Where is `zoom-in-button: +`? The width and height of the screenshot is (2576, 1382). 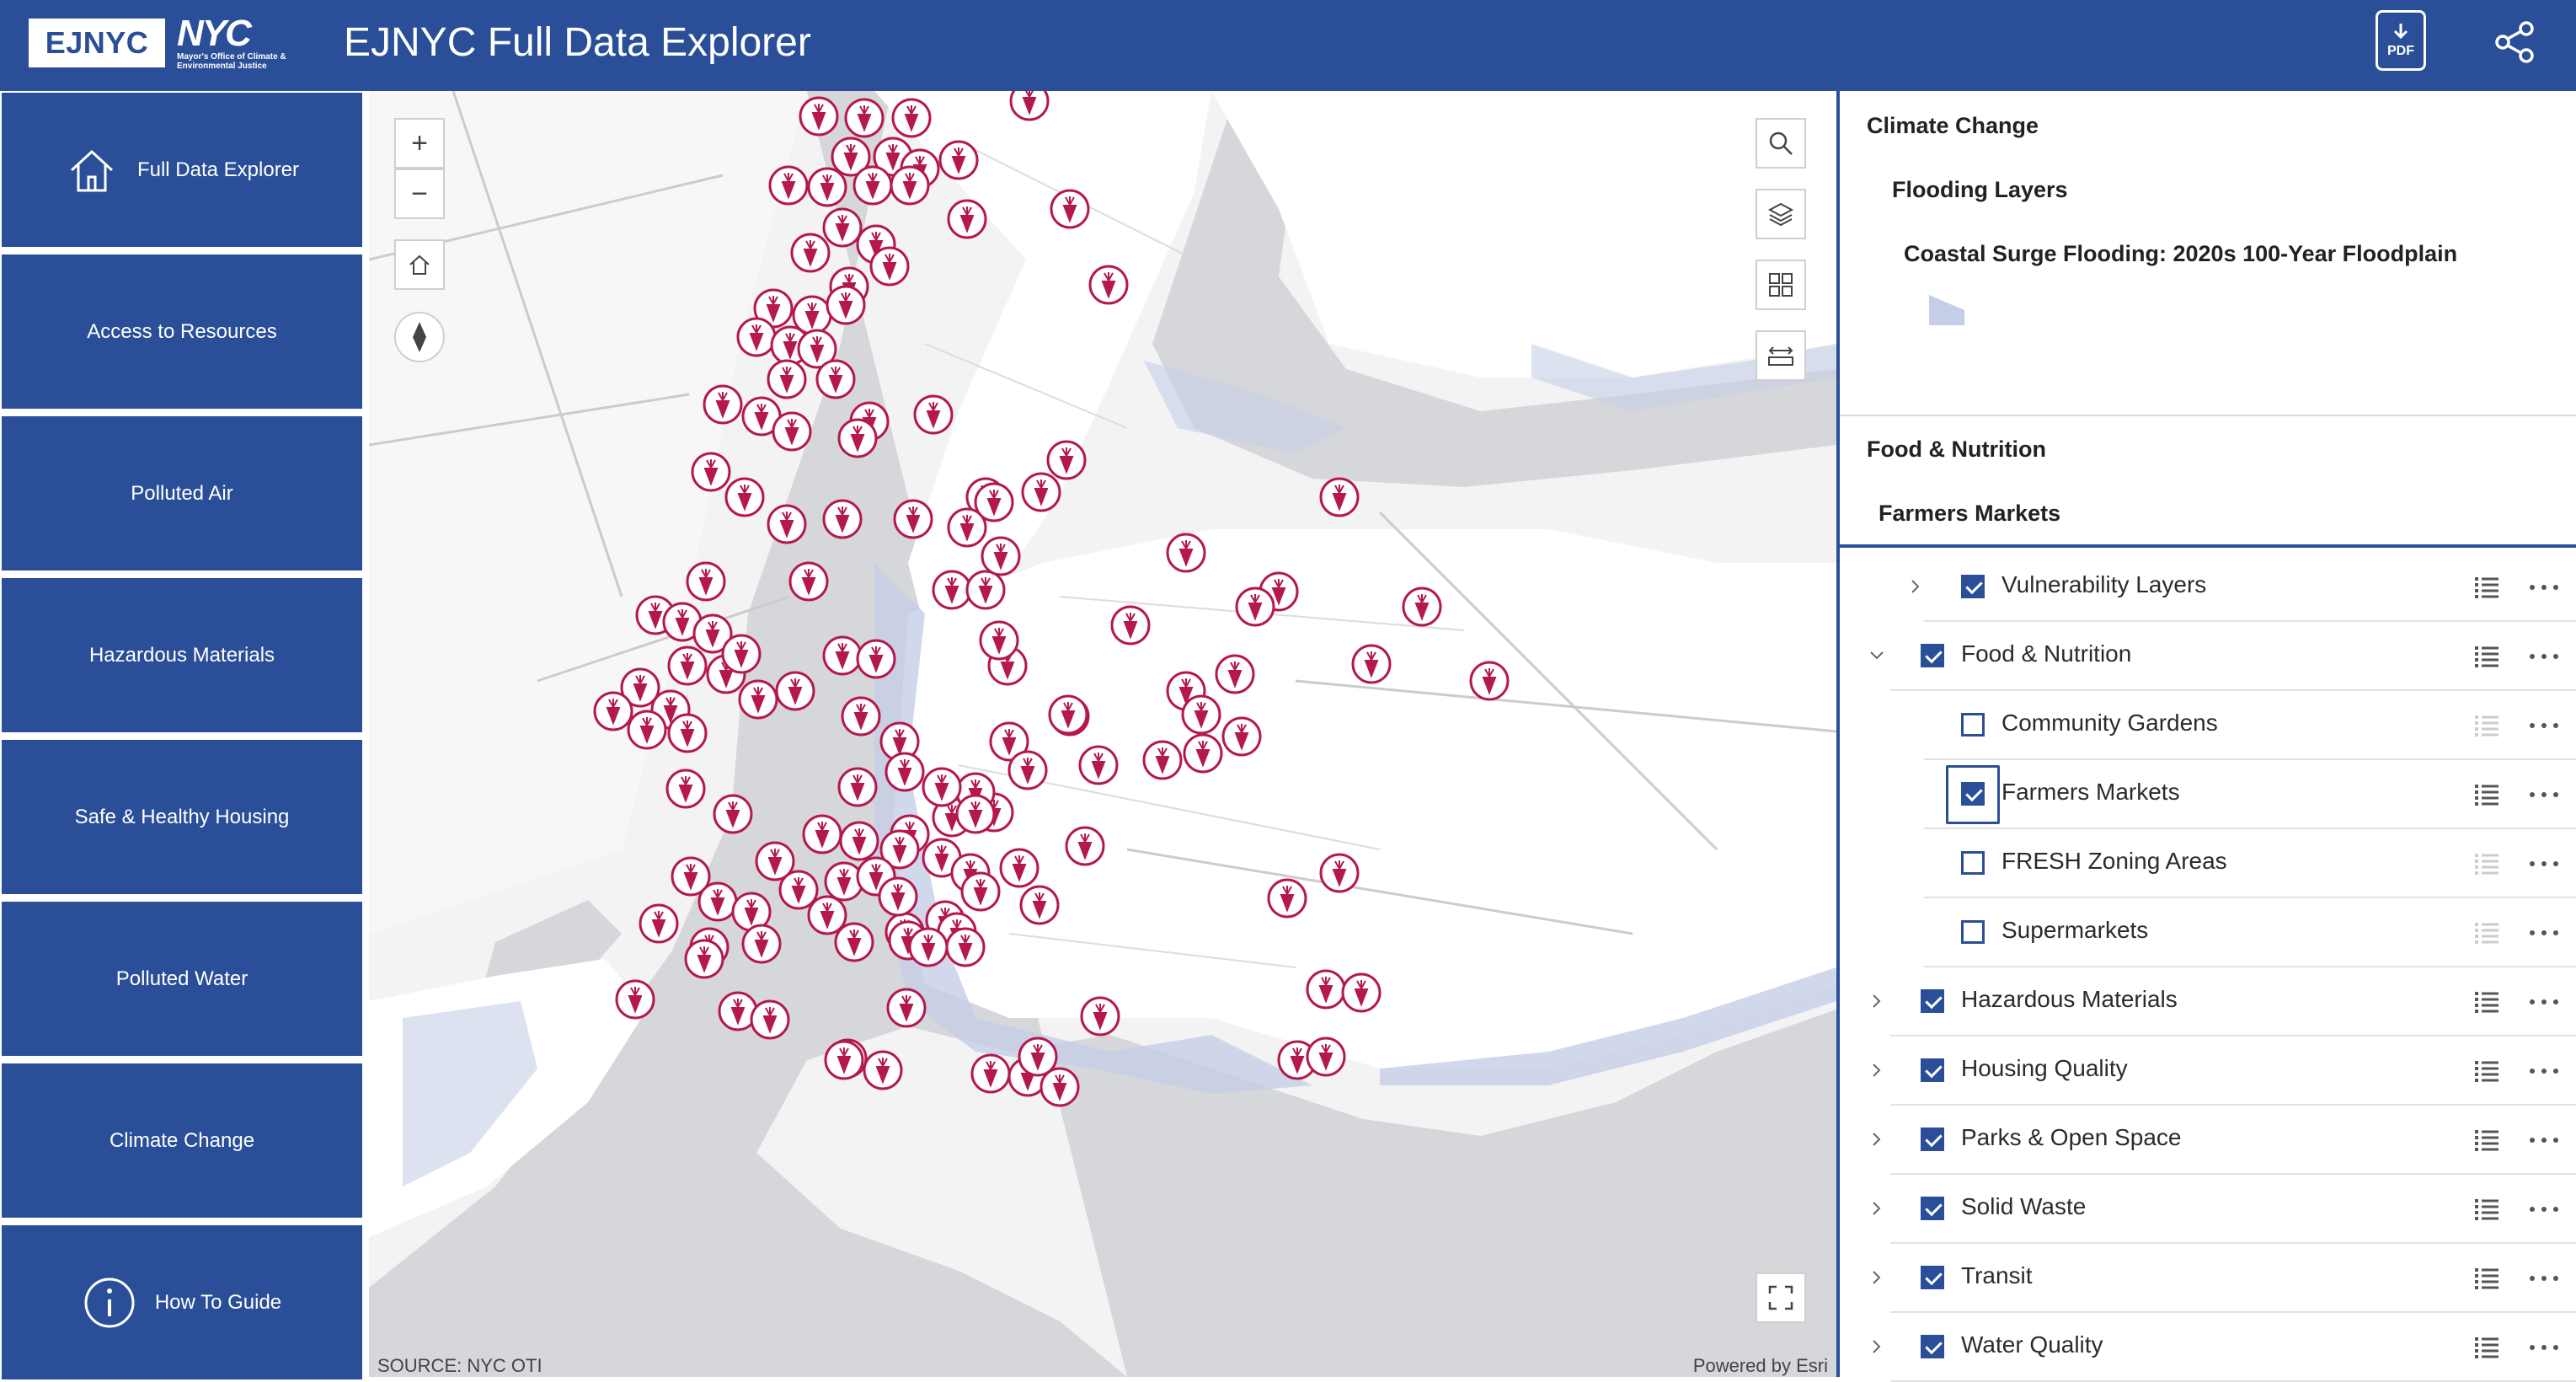
zoom-in-button: + is located at coordinates (419, 143).